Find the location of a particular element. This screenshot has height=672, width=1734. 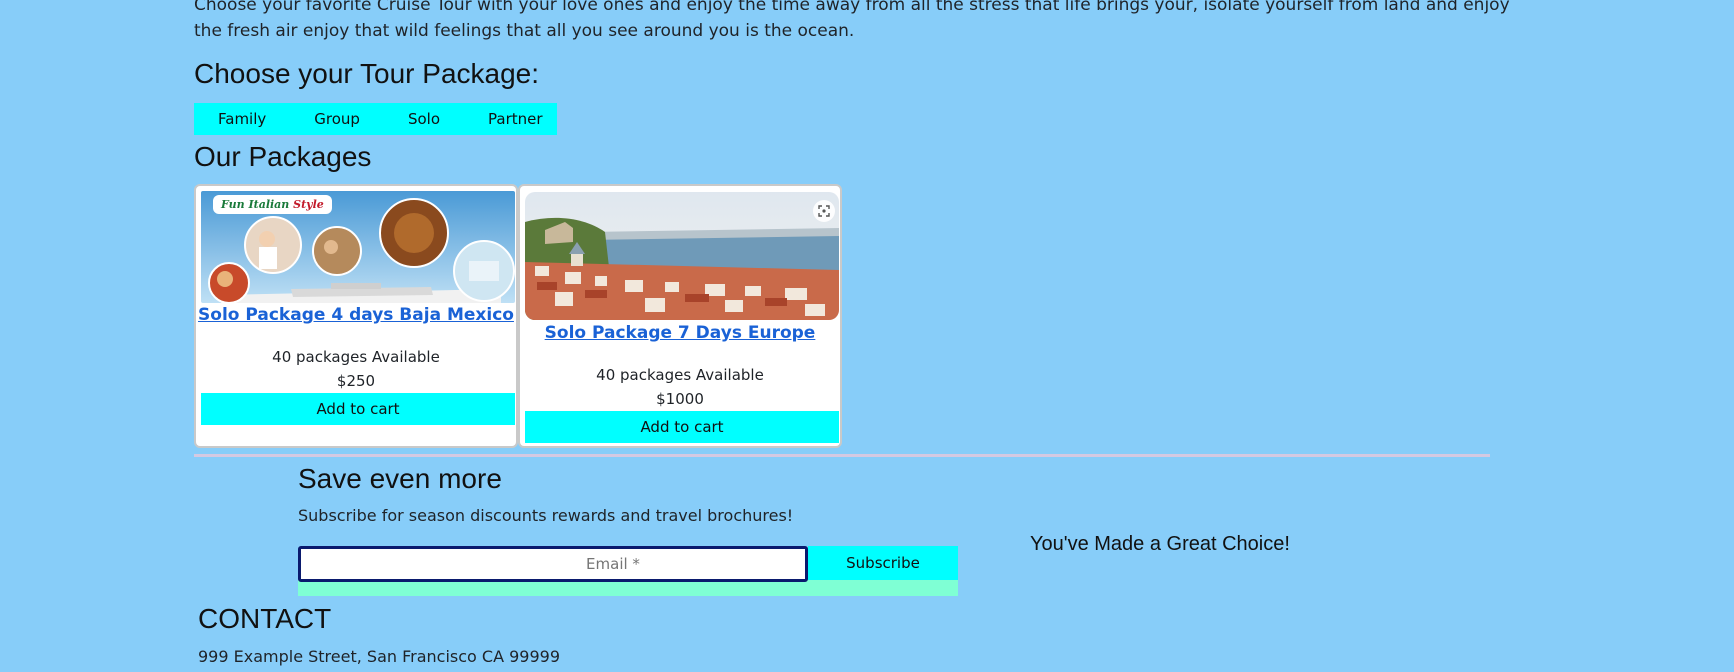

package-image-europe is located at coordinates (682, 256).